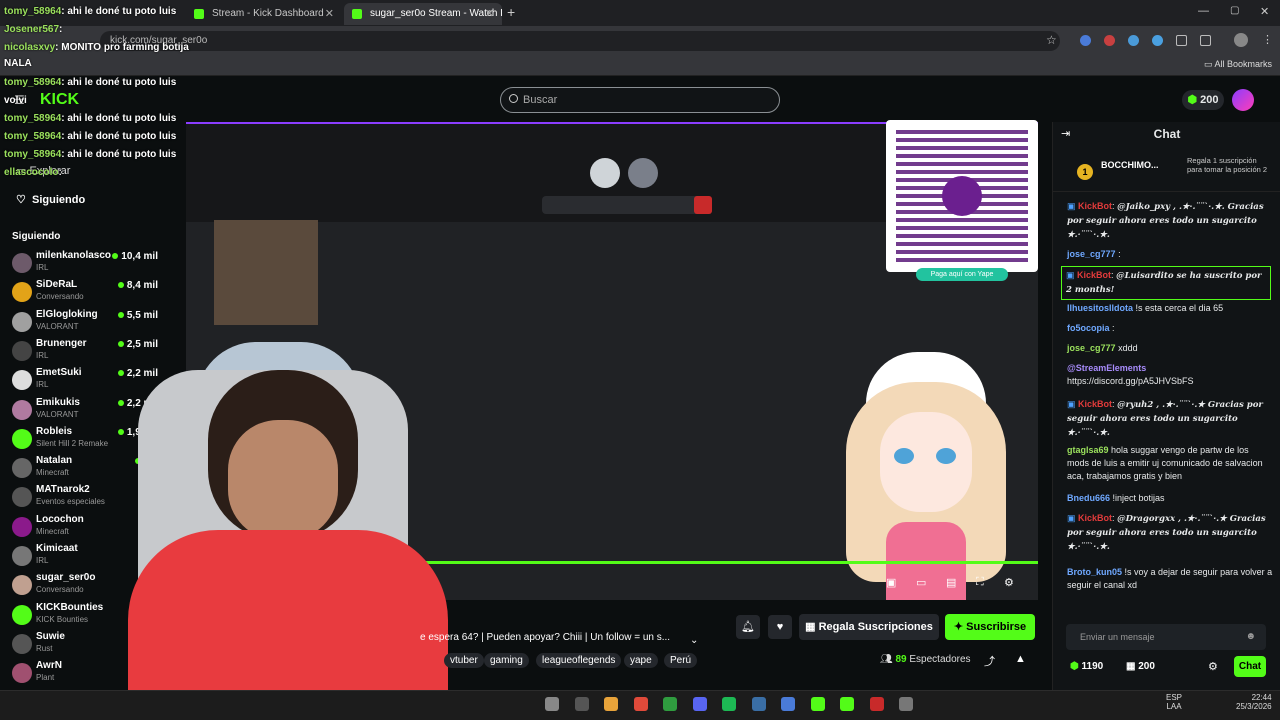 The image size is (1280, 720). What do you see at coordinates (990, 627) in the screenshot?
I see `subscribe-button: ✦ Suscribirse` at bounding box center [990, 627].